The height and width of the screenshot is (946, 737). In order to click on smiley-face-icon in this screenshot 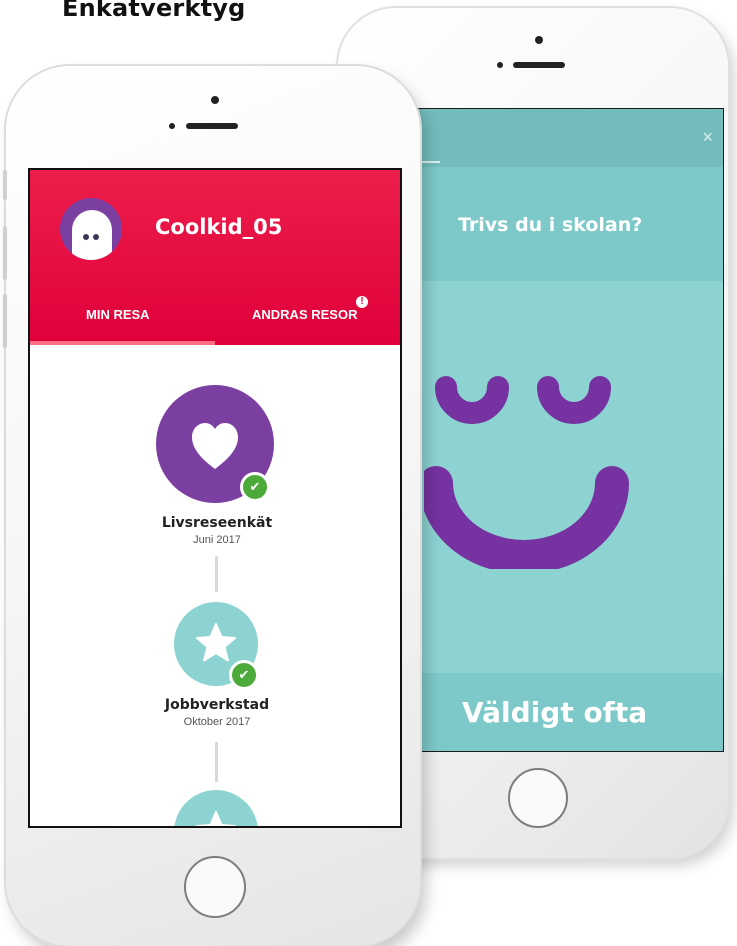, I will do `click(539, 469)`.